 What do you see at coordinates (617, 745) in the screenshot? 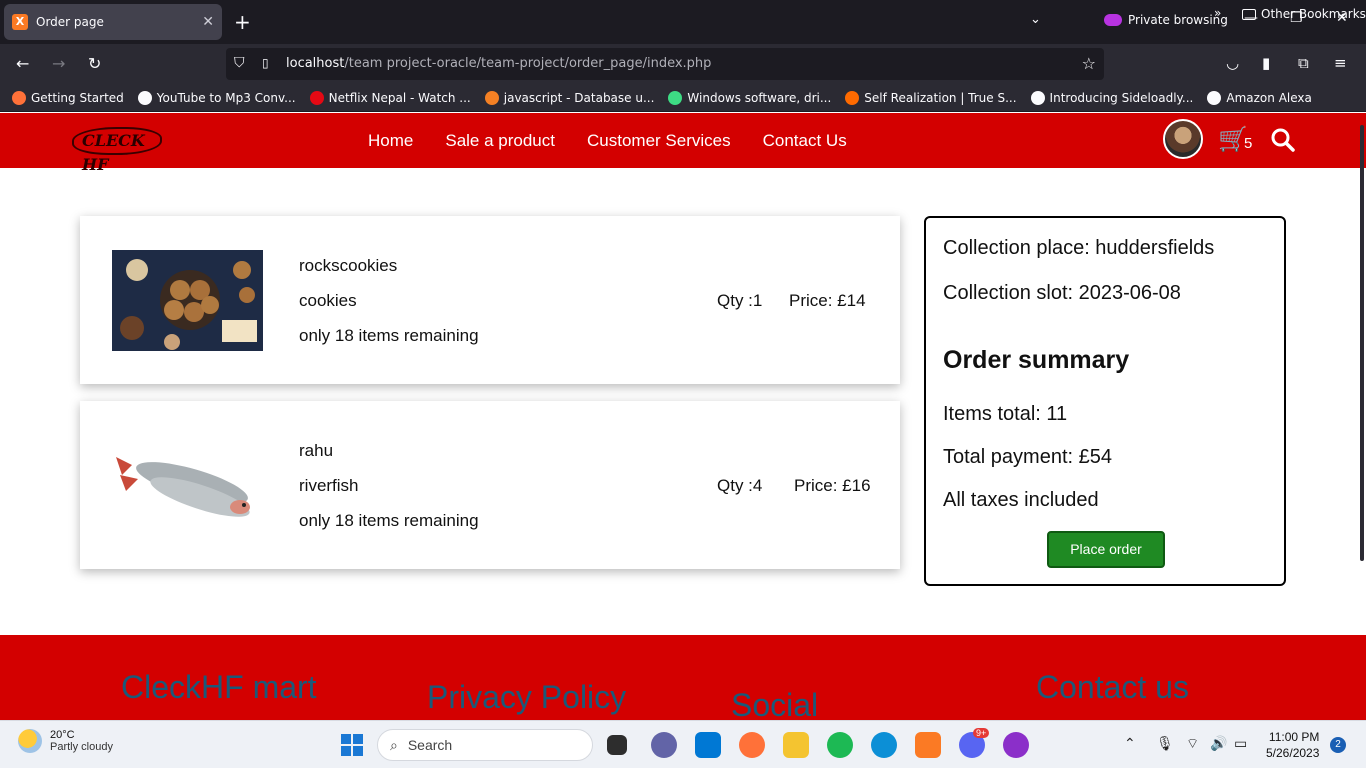
I see `task-view-icon` at bounding box center [617, 745].